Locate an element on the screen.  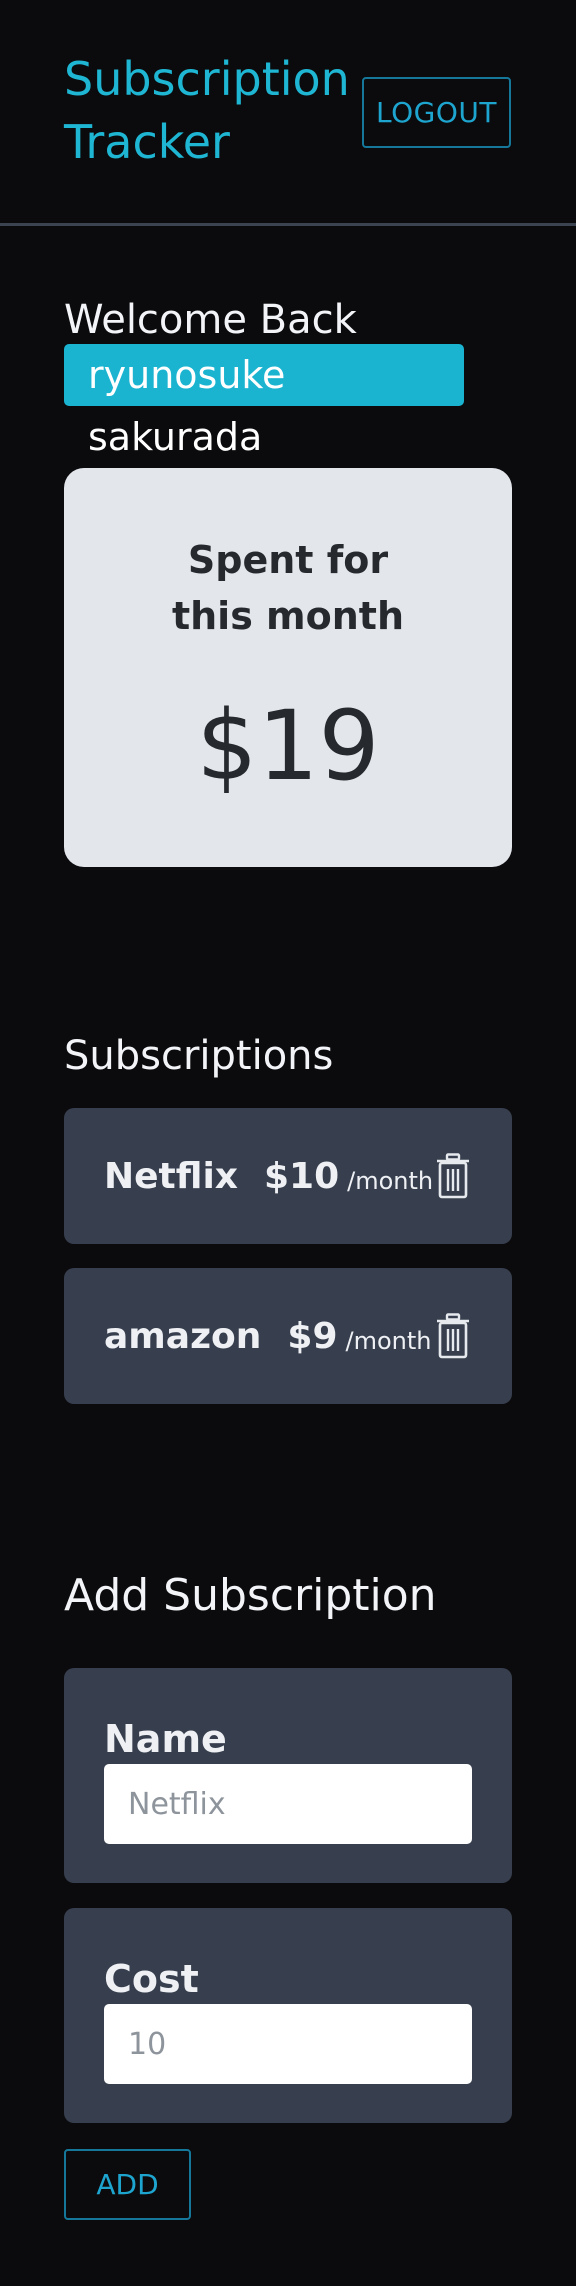
add-button: ADD is located at coordinates (127, 2184).